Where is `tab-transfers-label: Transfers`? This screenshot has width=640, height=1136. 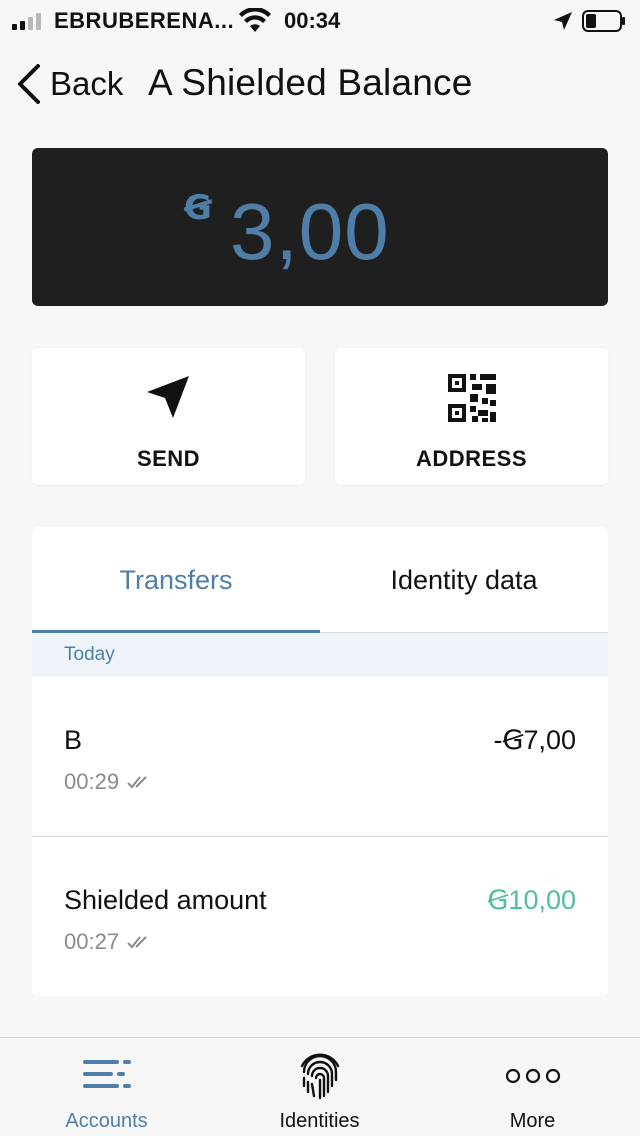 tab-transfers-label: Transfers is located at coordinates (176, 579).